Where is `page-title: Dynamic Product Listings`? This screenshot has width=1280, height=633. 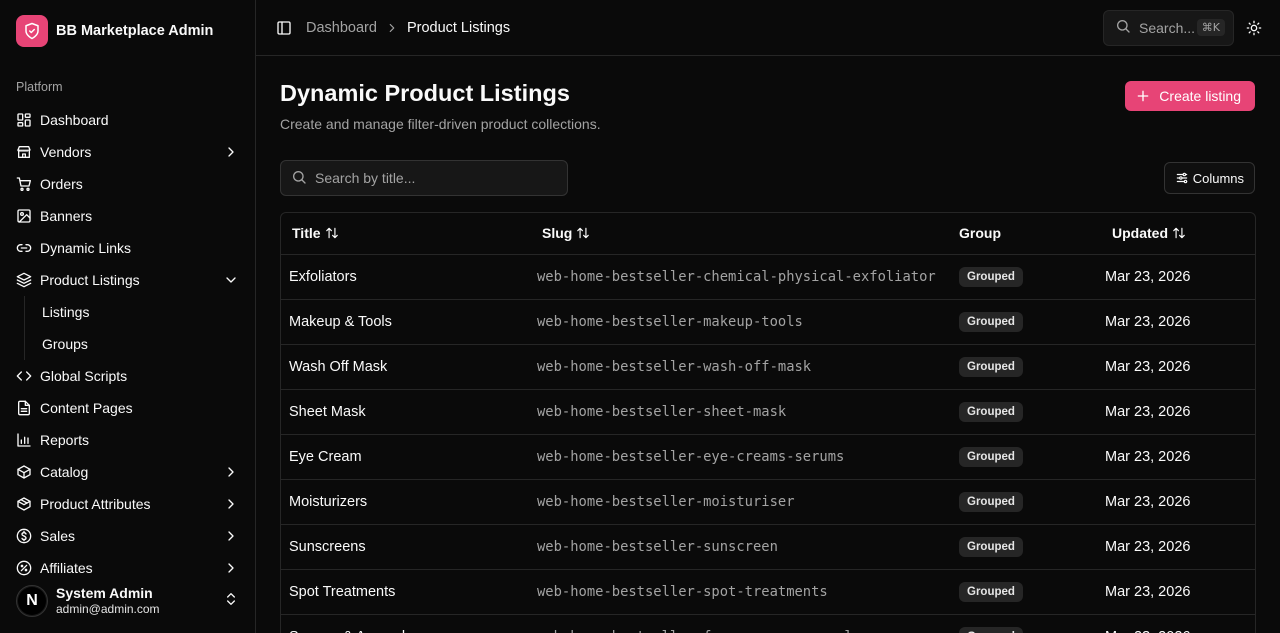 page-title: Dynamic Product Listings is located at coordinates (425, 93).